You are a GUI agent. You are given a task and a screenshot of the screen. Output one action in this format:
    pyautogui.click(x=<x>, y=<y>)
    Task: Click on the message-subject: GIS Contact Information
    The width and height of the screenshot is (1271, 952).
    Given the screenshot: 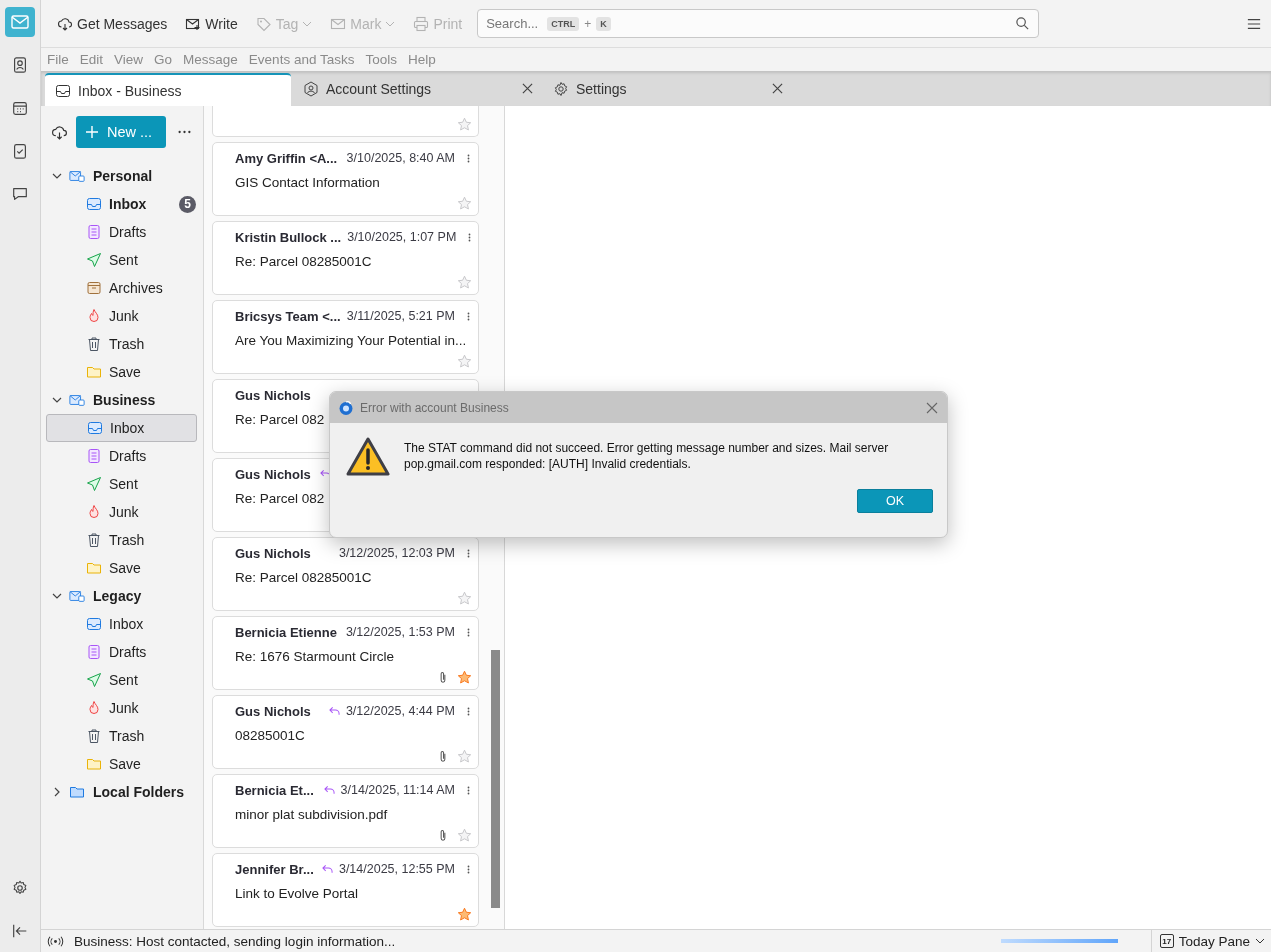 What is the action you would take?
    pyautogui.click(x=308, y=182)
    